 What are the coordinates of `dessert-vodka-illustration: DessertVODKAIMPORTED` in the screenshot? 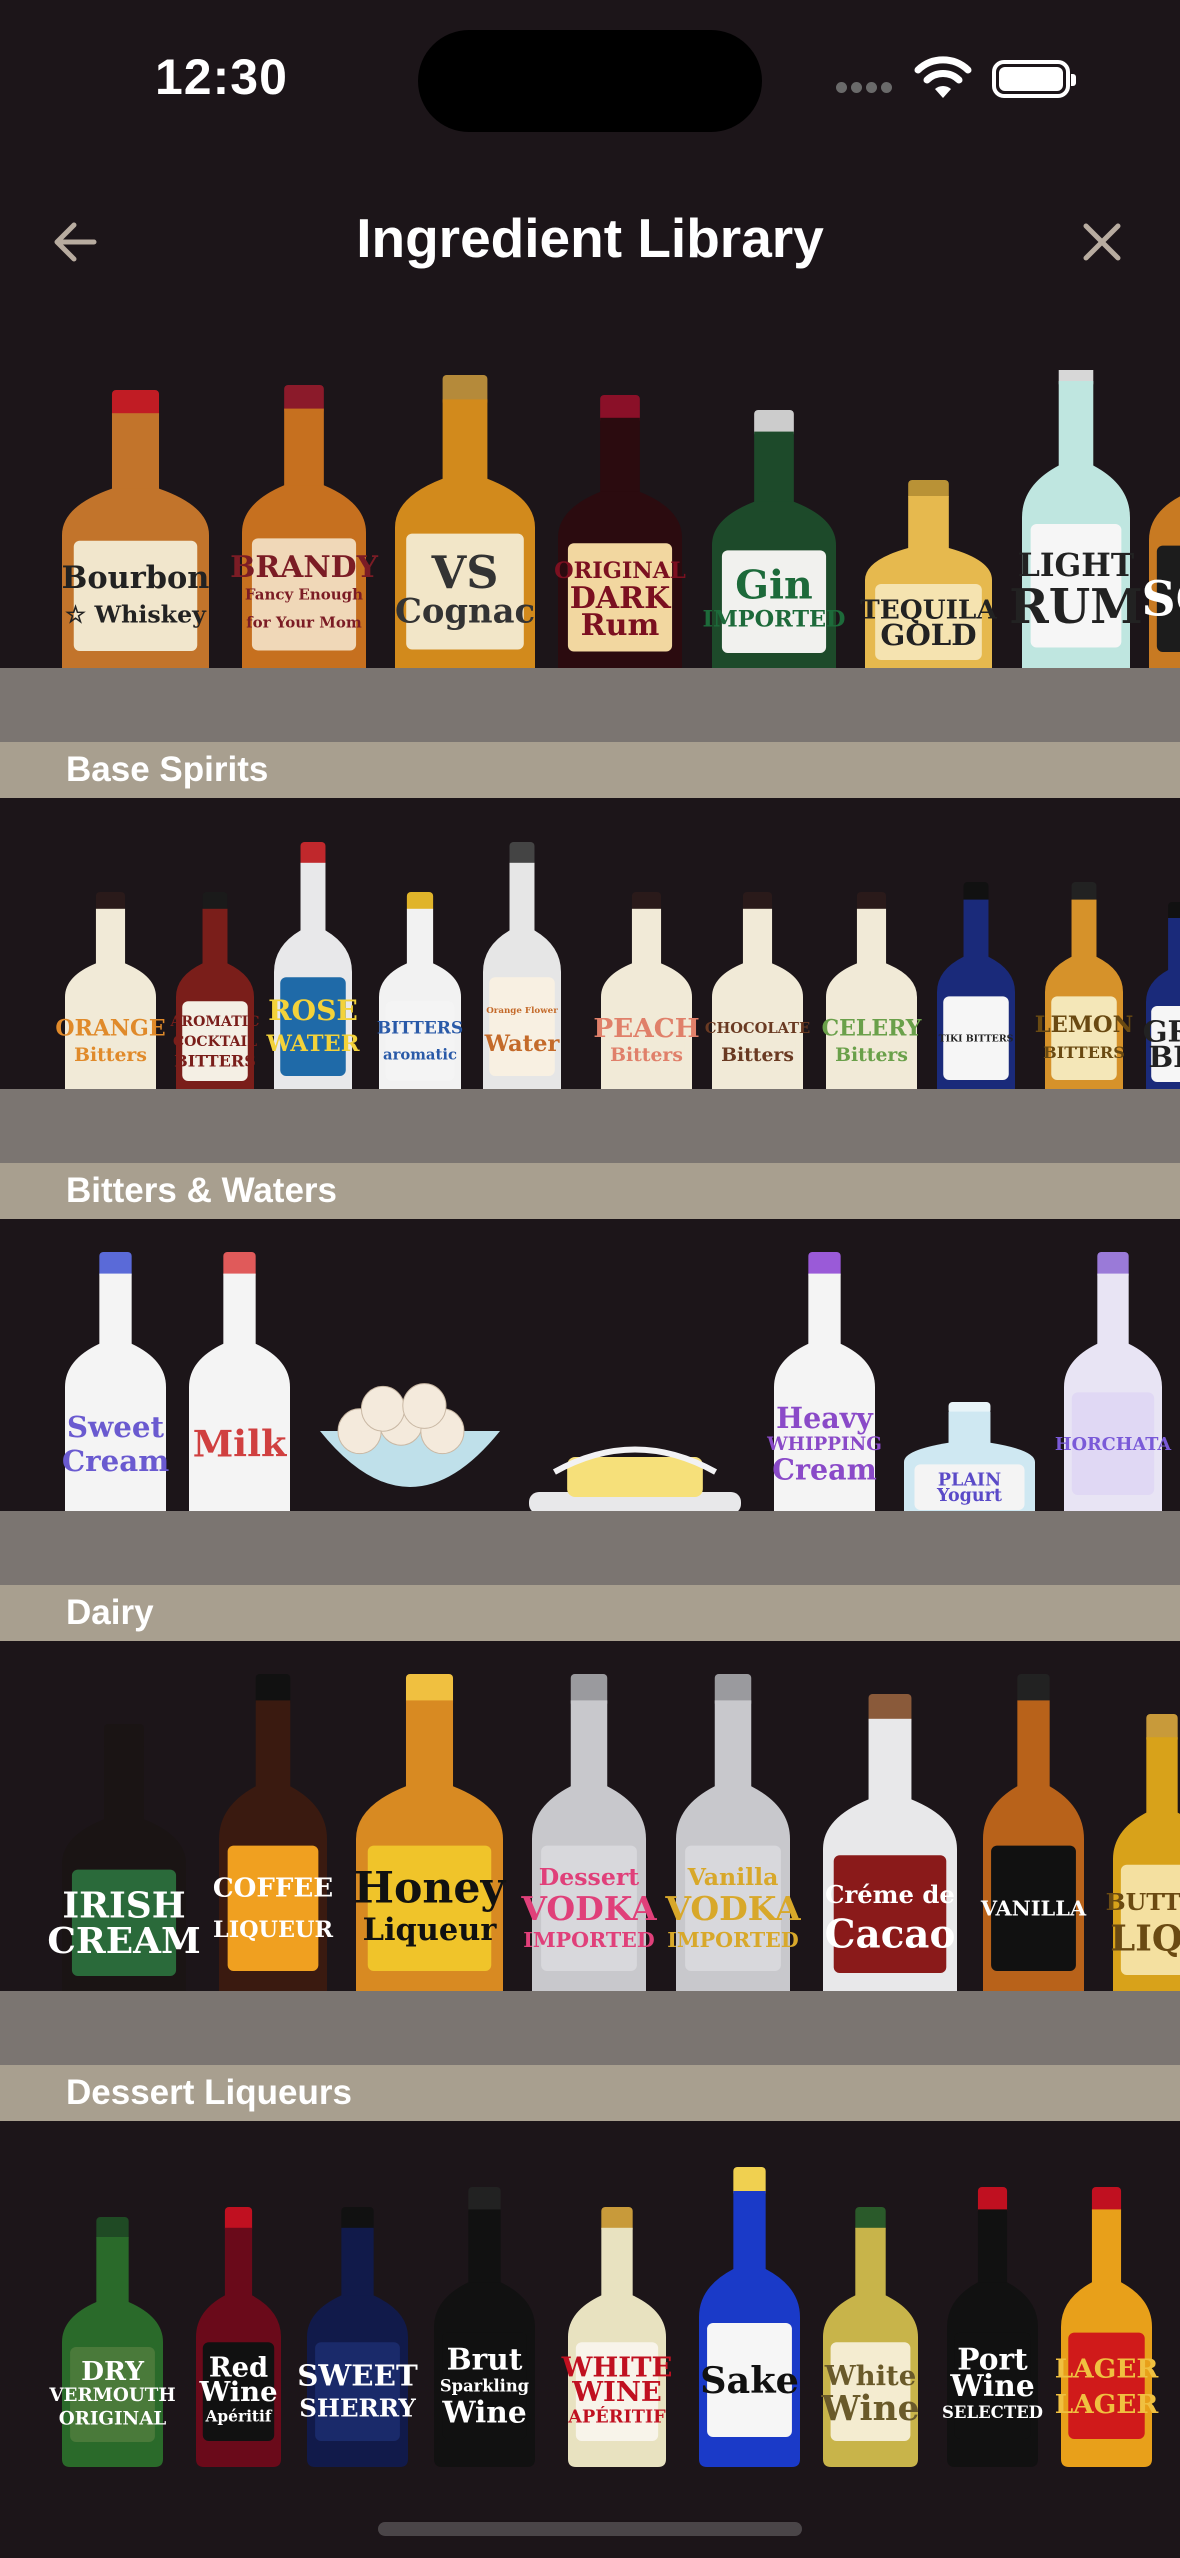 It's located at (588, 1839).